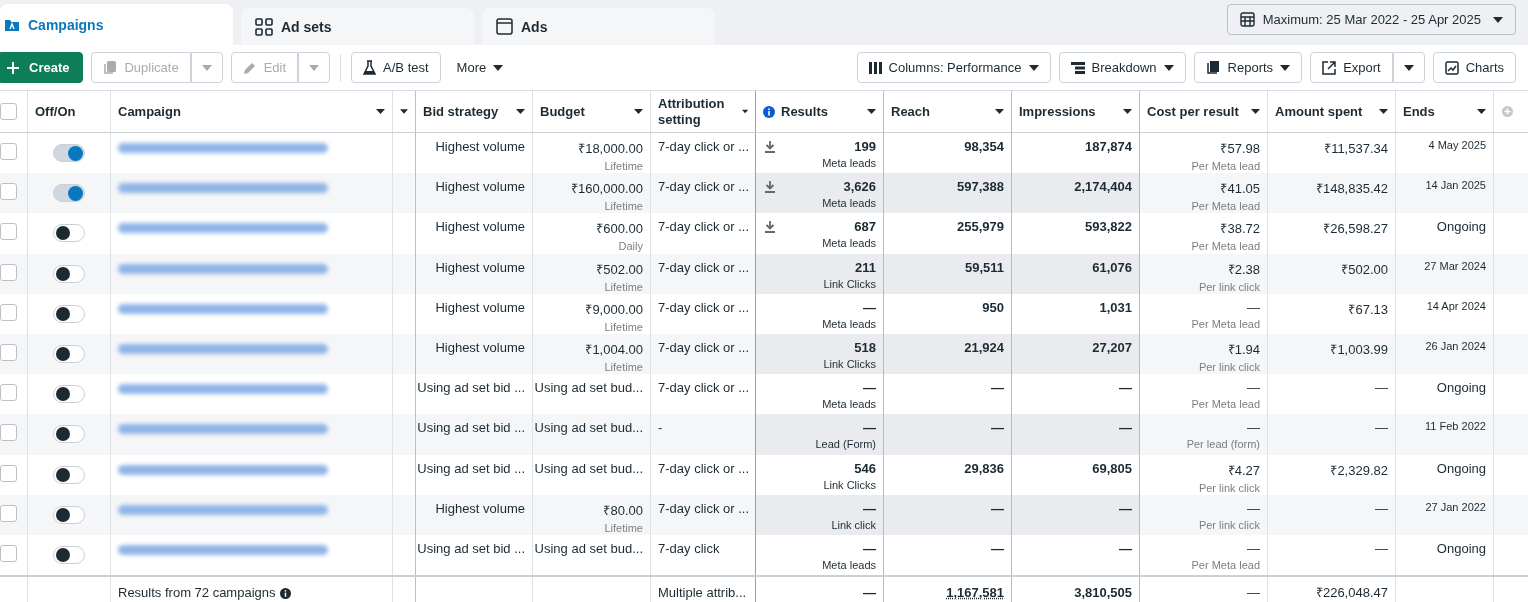 The image size is (1528, 602). I want to click on table-cell: 11 Feb 2022, so click(1455, 426).